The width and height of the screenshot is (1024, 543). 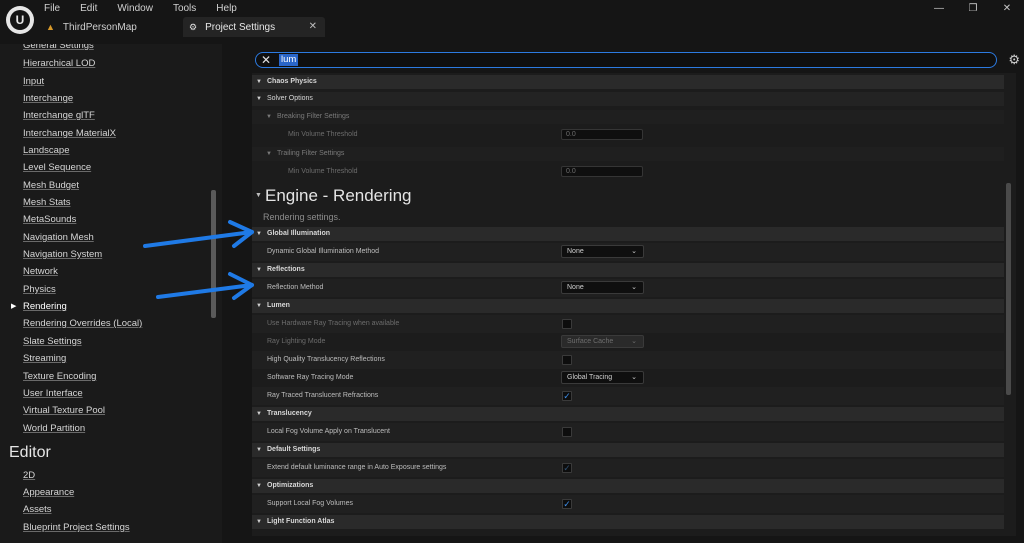 I want to click on menu-help: Help, so click(x=226, y=9).